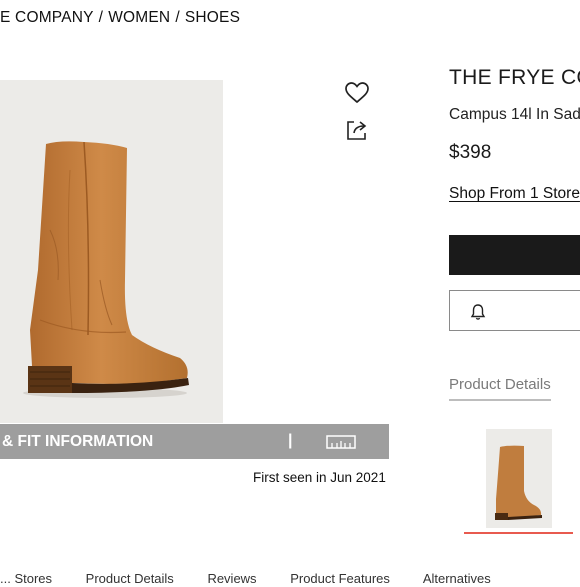 The width and height of the screenshot is (580, 587). Describe the element at coordinates (26, 578) in the screenshot. I see `bottom-tab-stores: ... Stores` at that location.